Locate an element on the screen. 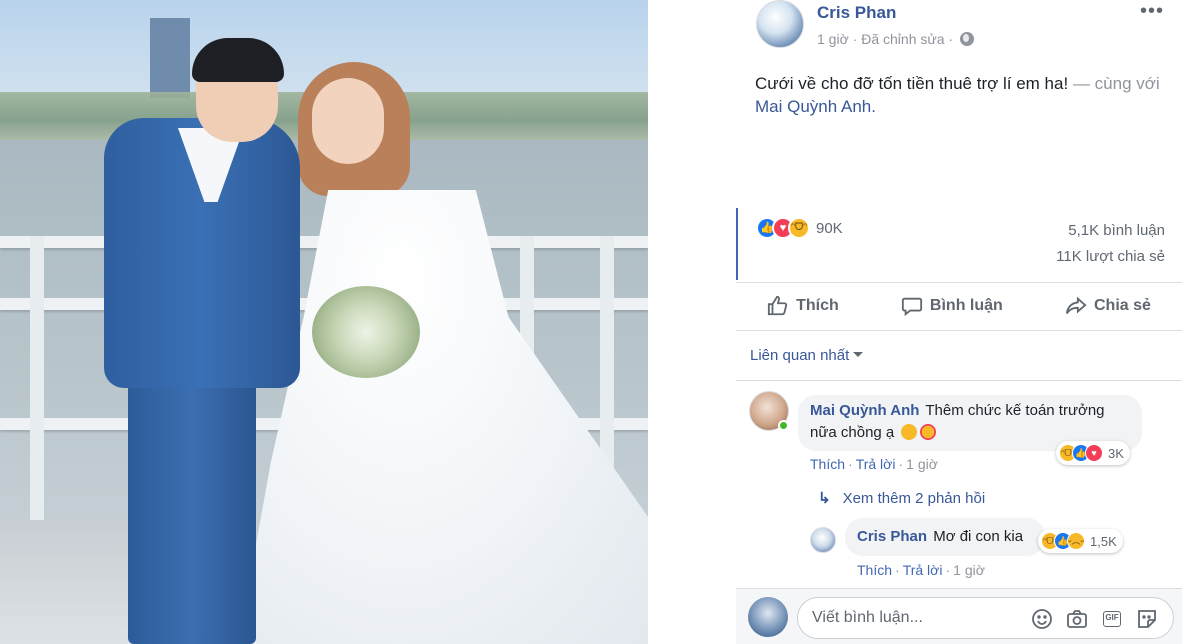 The height and width of the screenshot is (644, 1182). commenter-name: Mai Quỳnh Anh is located at coordinates (864, 410).